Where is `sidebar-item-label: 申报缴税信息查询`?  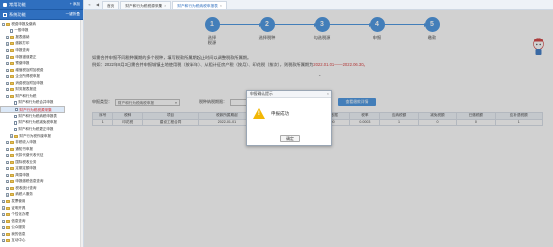
sidebar-item-label: 申报缴税信息查询 is located at coordinates (29, 181).